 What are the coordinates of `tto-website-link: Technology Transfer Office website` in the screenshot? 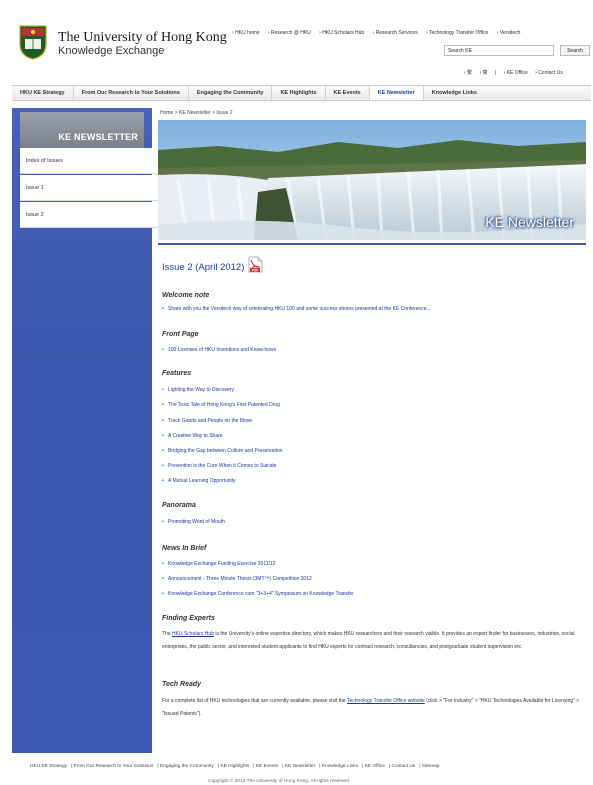 It's located at (386, 701).